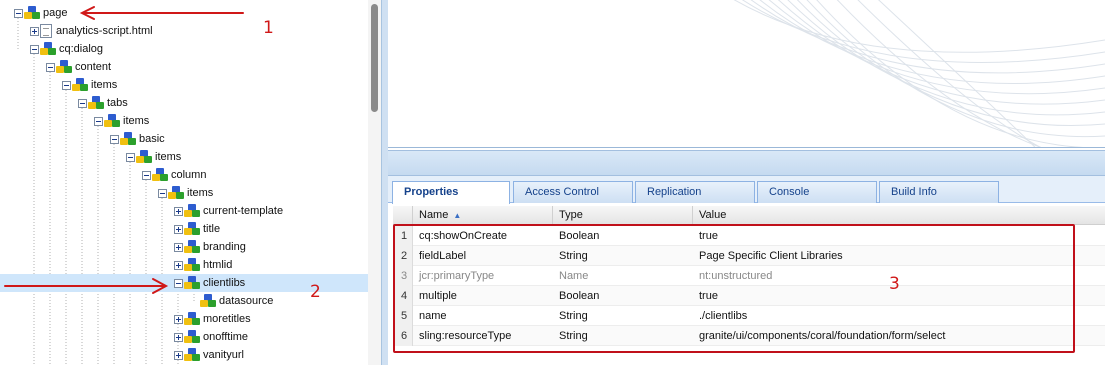 The height and width of the screenshot is (368, 1105). I want to click on tree-node-onofftime: onofftime, so click(211, 337).